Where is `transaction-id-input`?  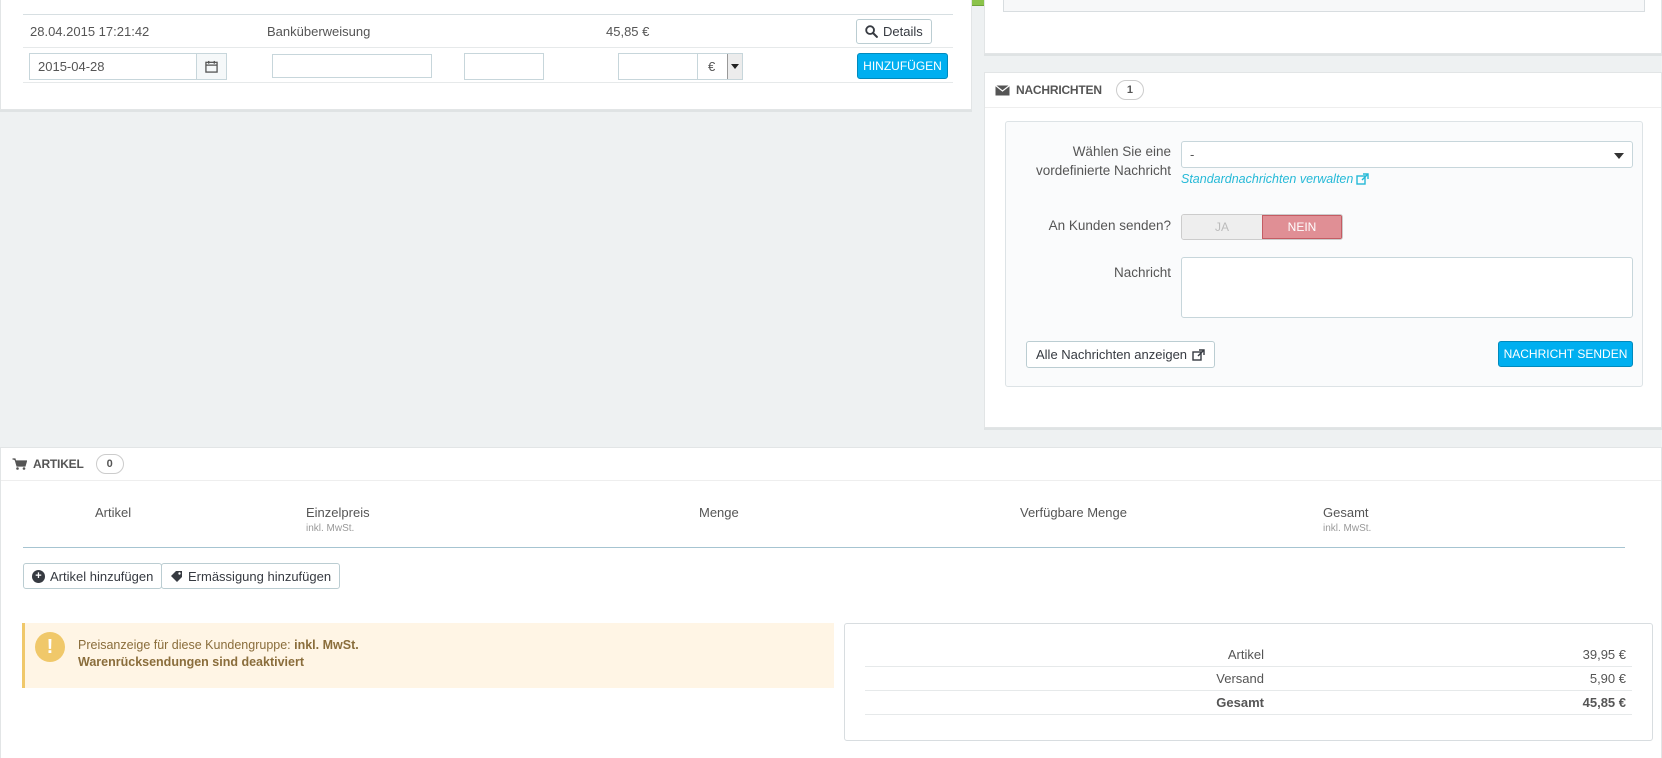 transaction-id-input is located at coordinates (504, 66).